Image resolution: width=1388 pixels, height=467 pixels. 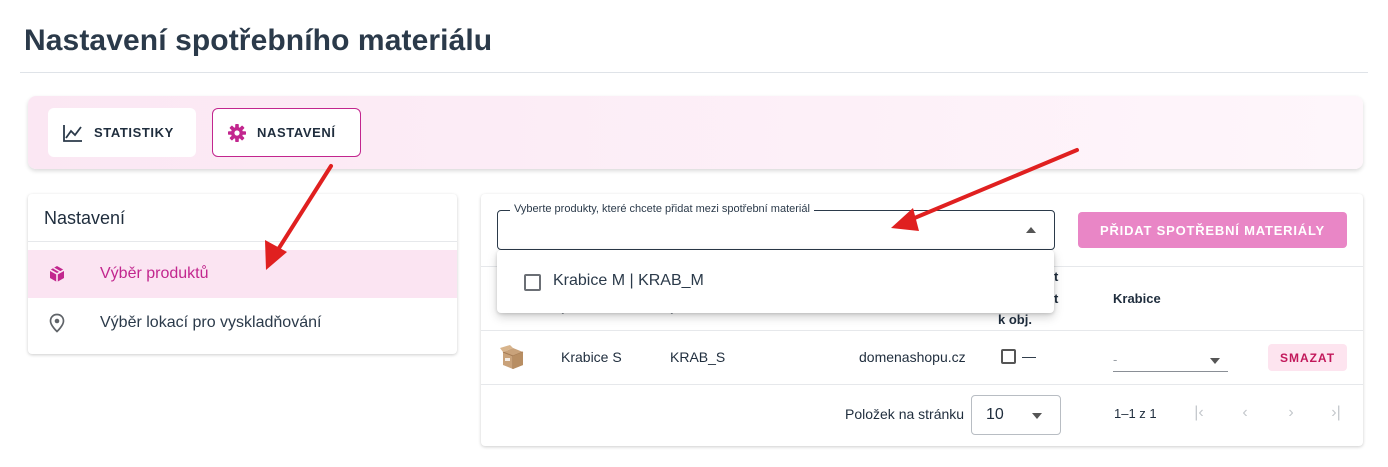 I want to click on tab-statistics: STATISTIKY, so click(x=122, y=132).